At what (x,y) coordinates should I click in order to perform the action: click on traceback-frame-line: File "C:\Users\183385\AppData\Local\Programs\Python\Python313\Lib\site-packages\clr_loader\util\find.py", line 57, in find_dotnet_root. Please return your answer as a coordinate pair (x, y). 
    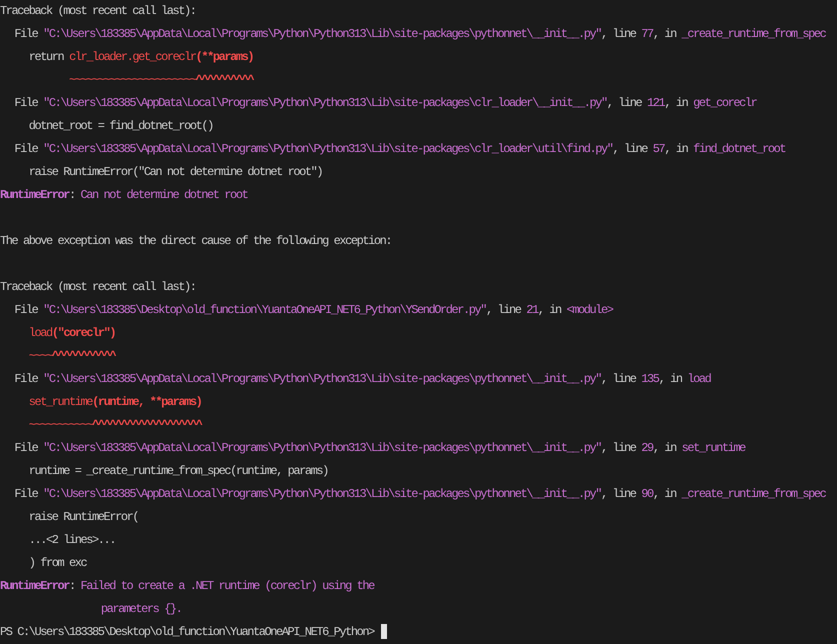
    Looking at the image, I should click on (399, 149).